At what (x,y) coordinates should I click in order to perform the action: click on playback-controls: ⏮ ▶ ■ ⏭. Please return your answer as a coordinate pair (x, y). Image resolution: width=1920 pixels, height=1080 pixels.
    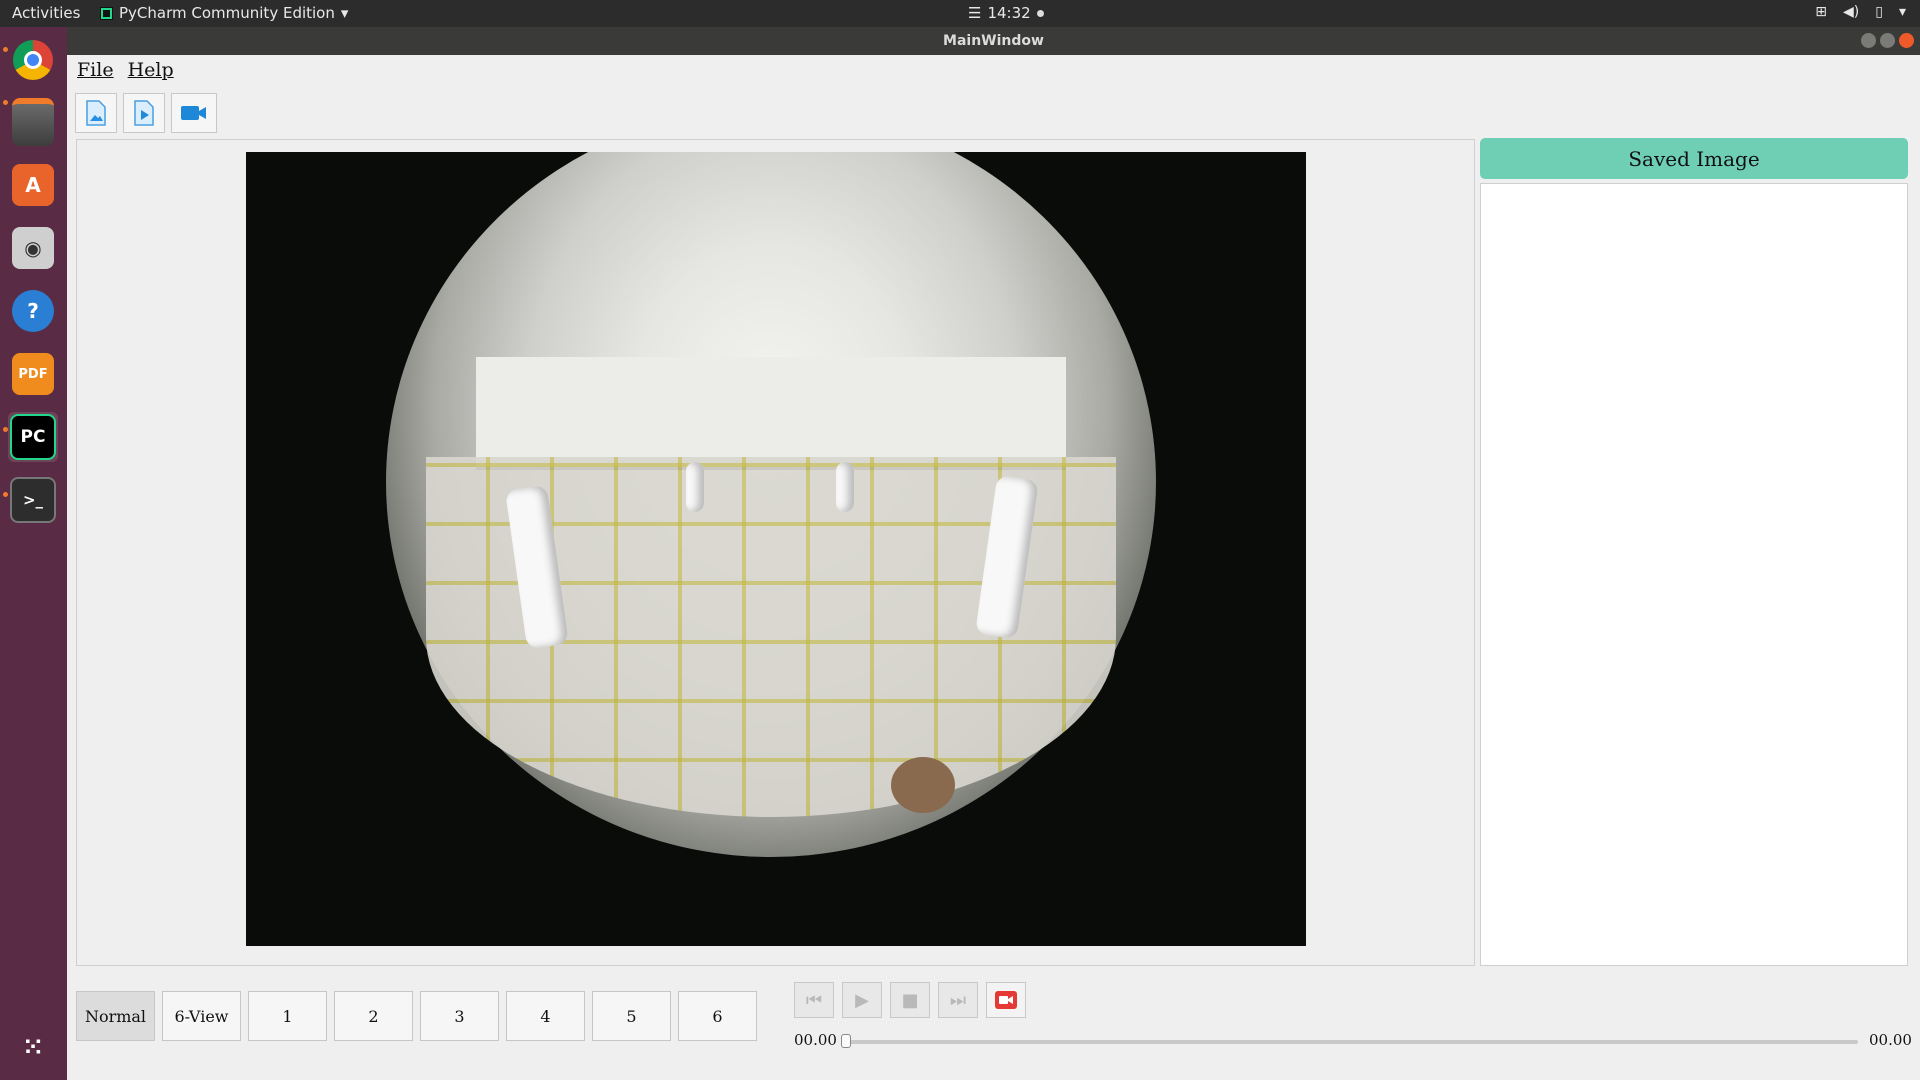
    Looking at the image, I should click on (910, 1000).